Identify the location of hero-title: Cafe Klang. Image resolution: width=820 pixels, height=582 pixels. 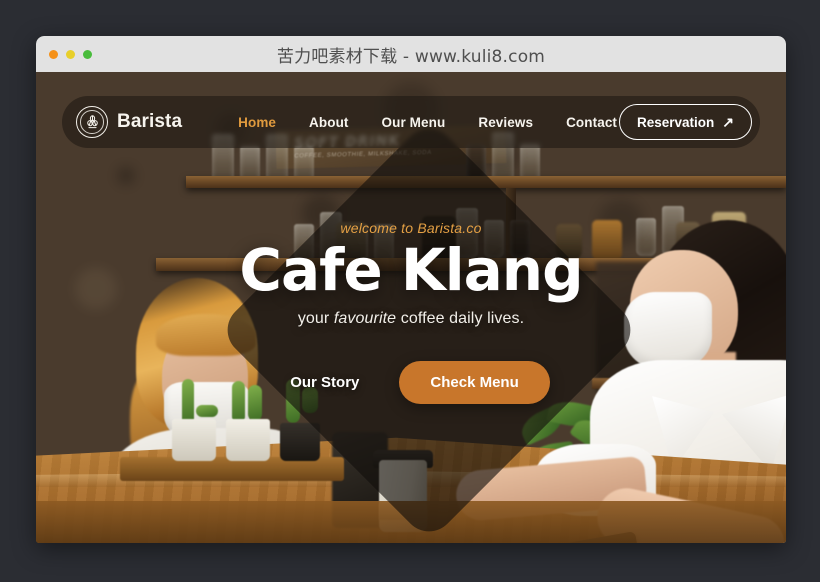
(411, 270).